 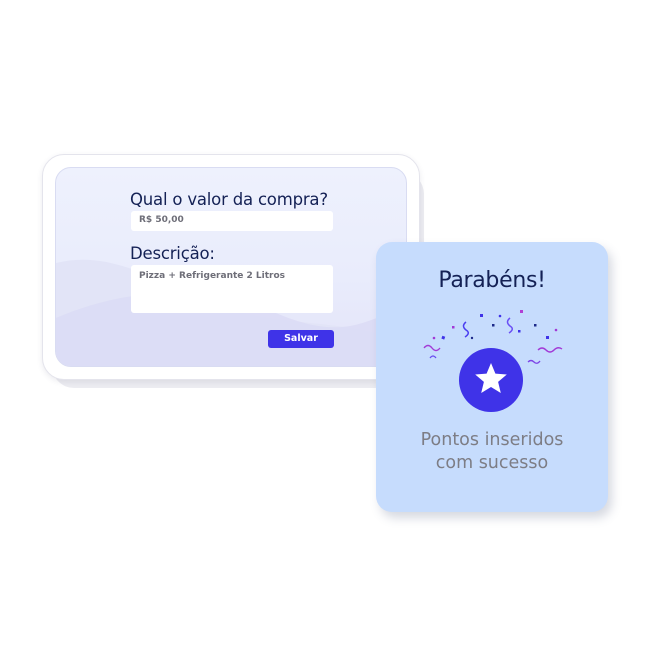 I want to click on description-textarea: Pizza + Refrigerante 2 Litros, so click(x=232, y=289).